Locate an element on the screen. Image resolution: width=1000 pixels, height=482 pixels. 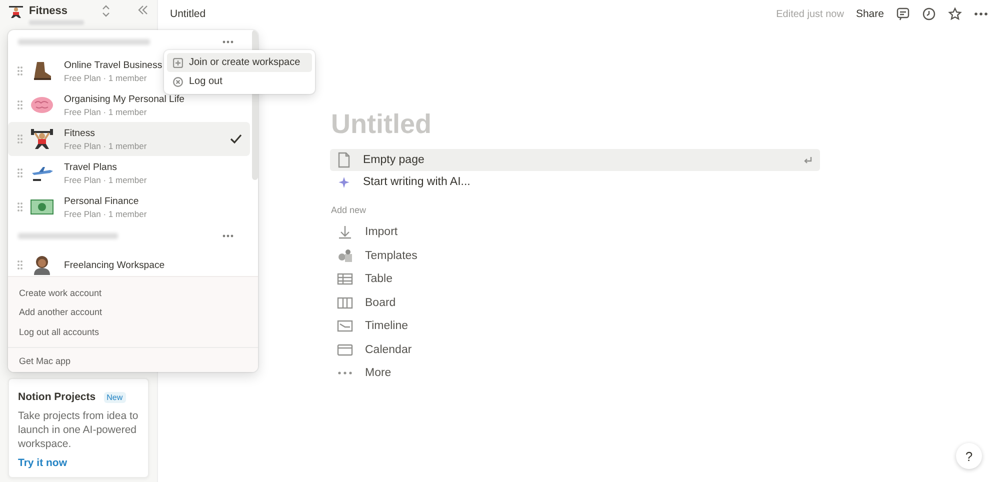
add-option: Table is located at coordinates (575, 279).